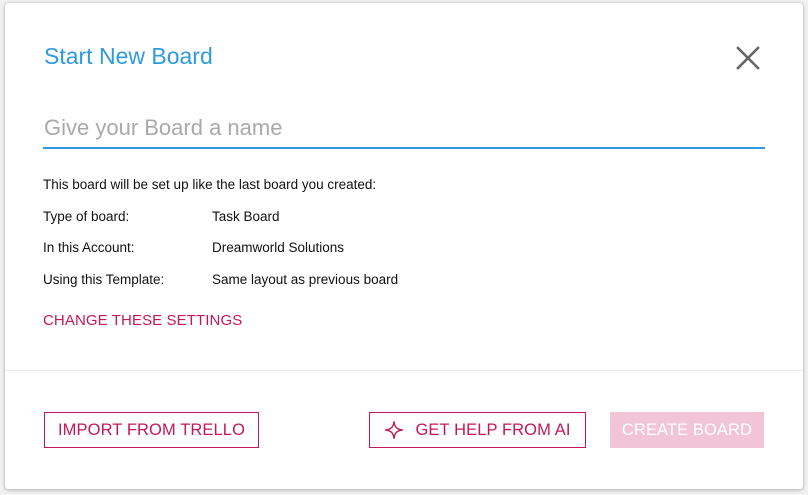 Image resolution: width=808 pixels, height=495 pixels. I want to click on import-from-trello-button: IMPORT FROM TRELLO, so click(151, 430).